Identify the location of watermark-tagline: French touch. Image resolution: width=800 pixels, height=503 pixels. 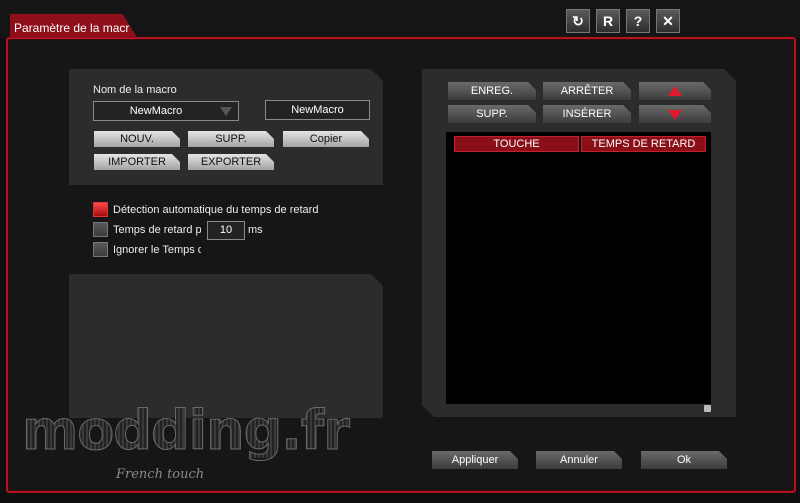
(160, 474).